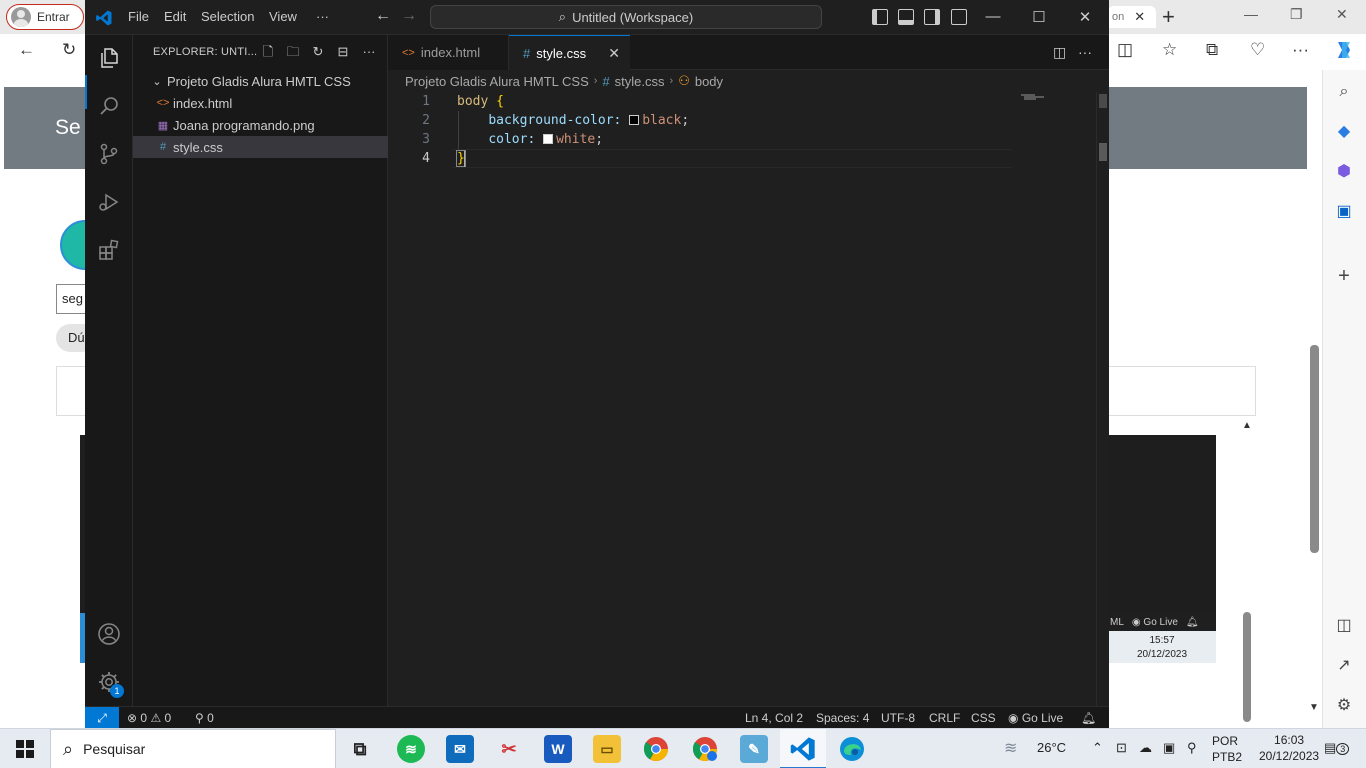 The height and width of the screenshot is (768, 1366). I want to click on menu-view: View, so click(283, 16).